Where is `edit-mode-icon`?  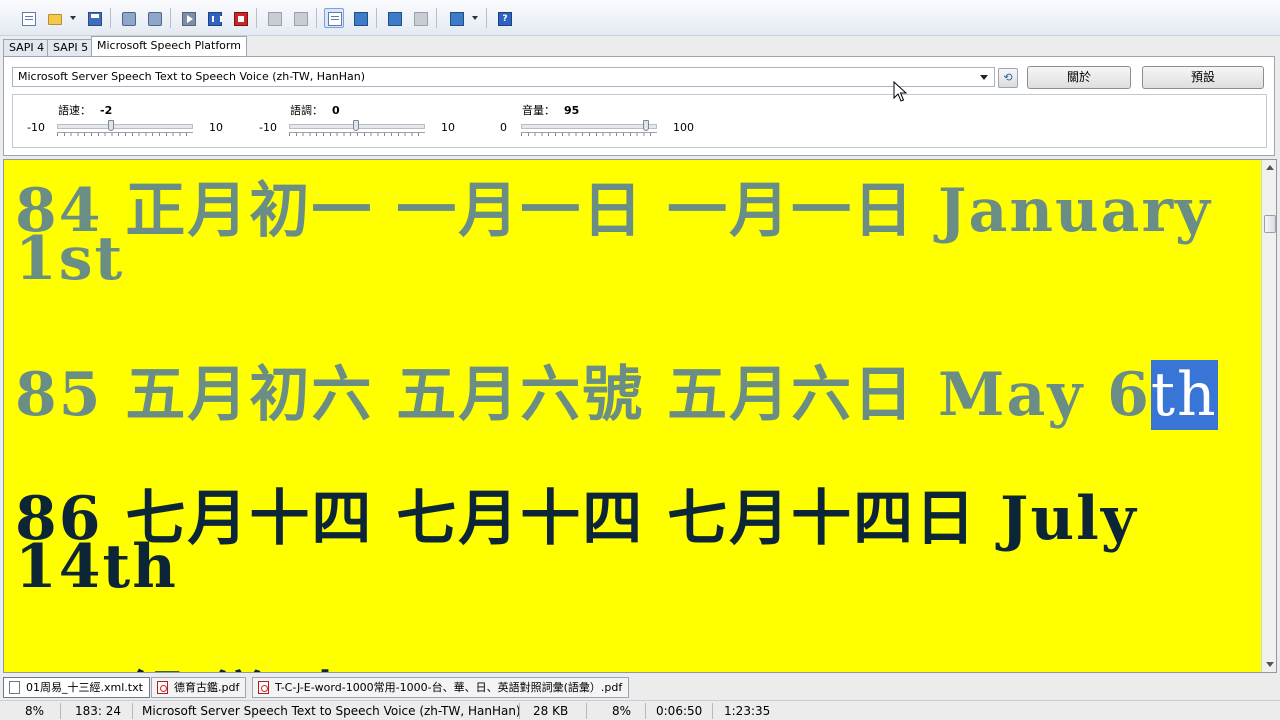 edit-mode-icon is located at coordinates (335, 19).